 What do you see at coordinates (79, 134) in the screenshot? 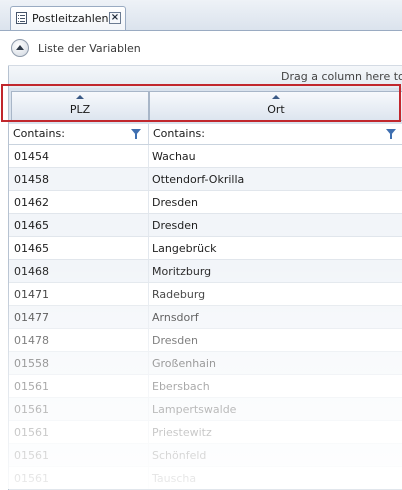
I see `filter-cell-plz: Contains:` at bounding box center [79, 134].